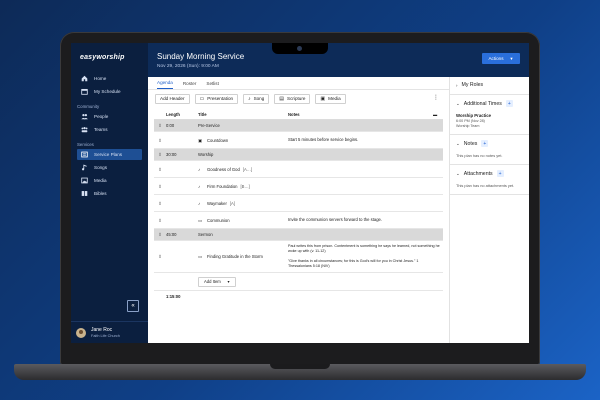 This screenshot has width=600, height=400. Describe the element at coordinates (292, 98) in the screenshot. I see `add-scripture-button: ▤ Scripture` at that location.